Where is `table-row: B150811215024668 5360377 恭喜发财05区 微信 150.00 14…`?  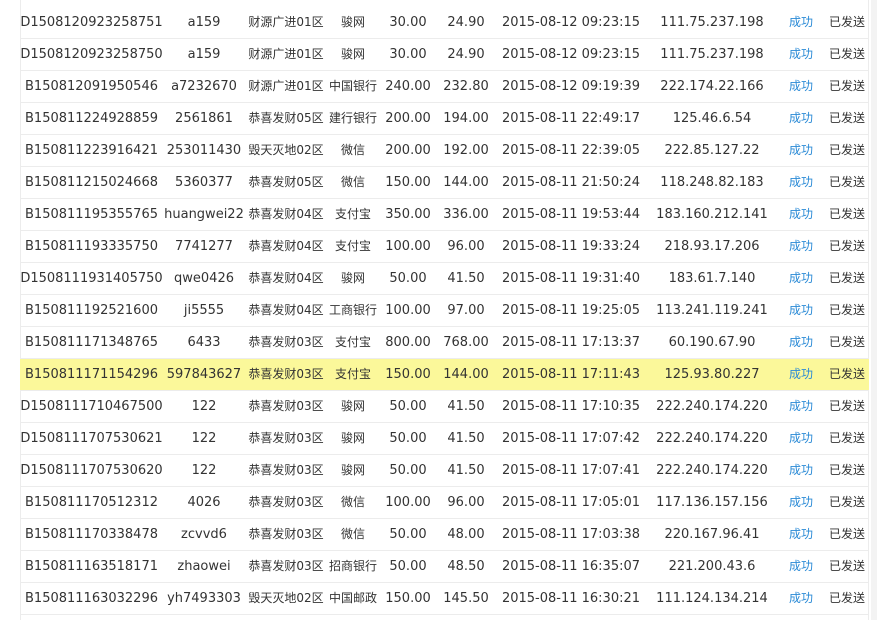
table-row: B150811215024668 5360377 恭喜发财05区 微信 150.00 14… is located at coordinates (444, 182).